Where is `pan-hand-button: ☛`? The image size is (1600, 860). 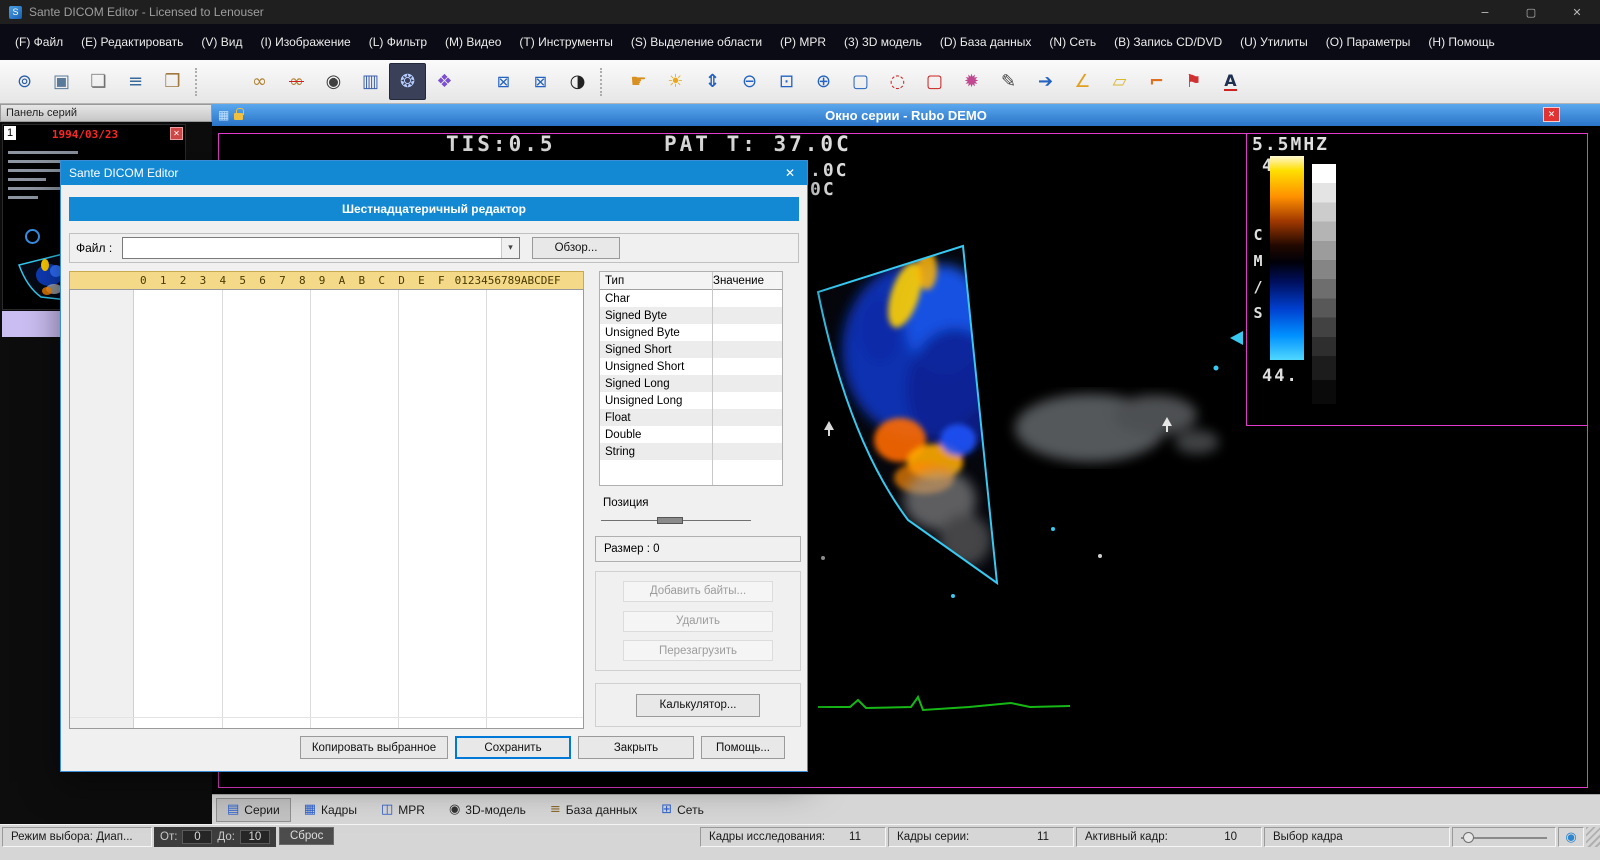 pan-hand-button: ☛ is located at coordinates (638, 81).